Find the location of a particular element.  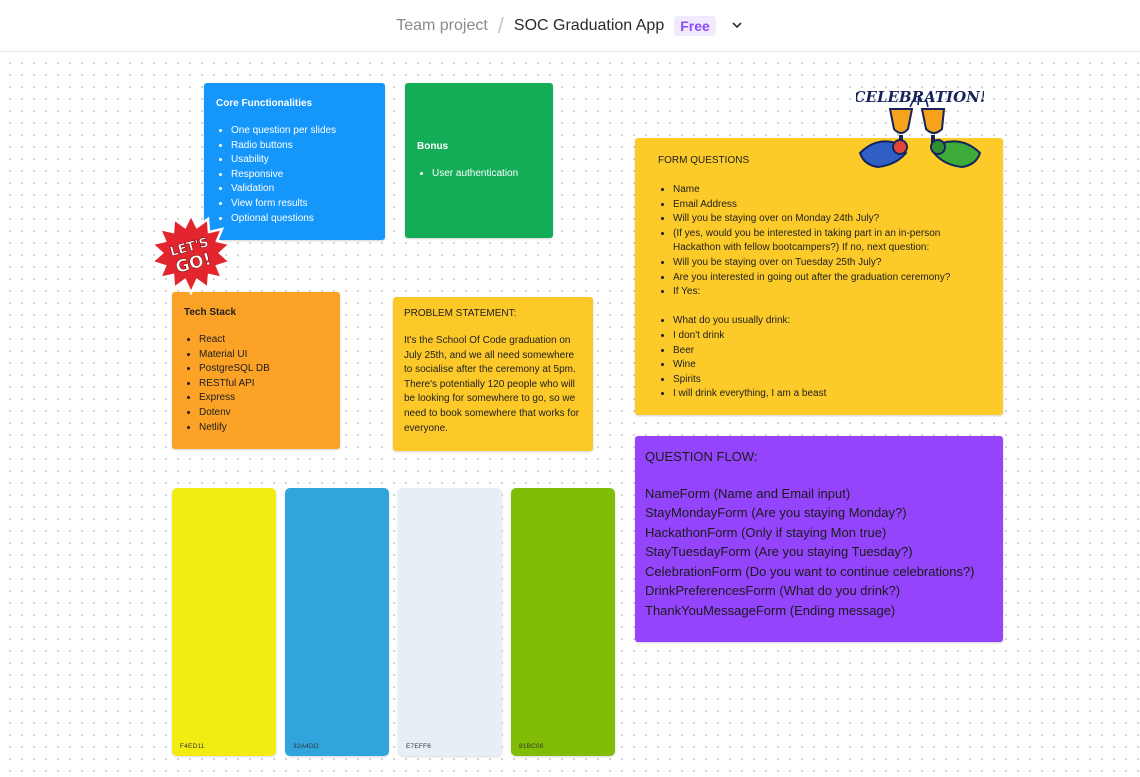

flow-line: NameForm (Name and Email input) is located at coordinates (748, 493).